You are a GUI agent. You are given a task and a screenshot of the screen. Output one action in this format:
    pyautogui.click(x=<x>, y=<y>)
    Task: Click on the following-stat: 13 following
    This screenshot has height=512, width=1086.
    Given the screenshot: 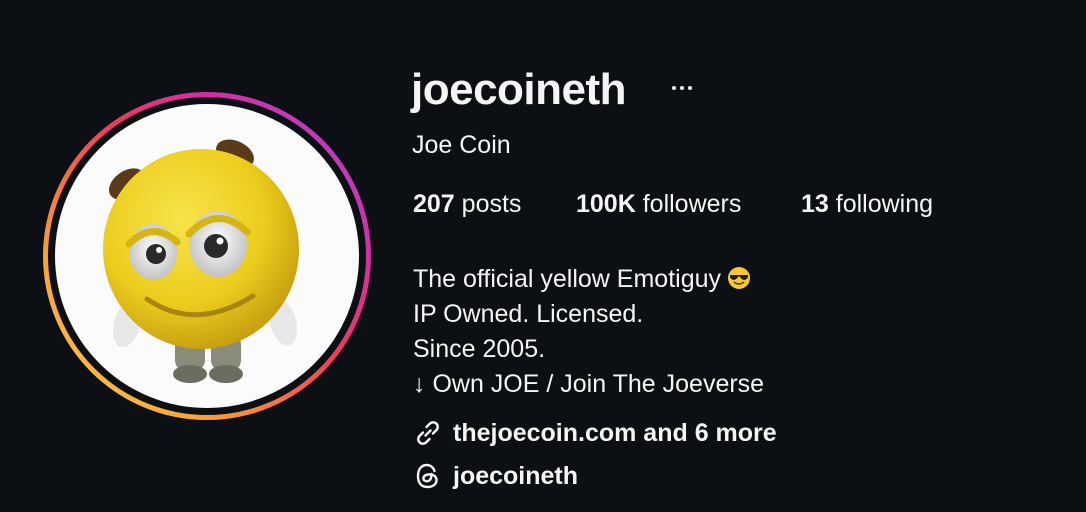 What is the action you would take?
    pyautogui.click(x=867, y=204)
    